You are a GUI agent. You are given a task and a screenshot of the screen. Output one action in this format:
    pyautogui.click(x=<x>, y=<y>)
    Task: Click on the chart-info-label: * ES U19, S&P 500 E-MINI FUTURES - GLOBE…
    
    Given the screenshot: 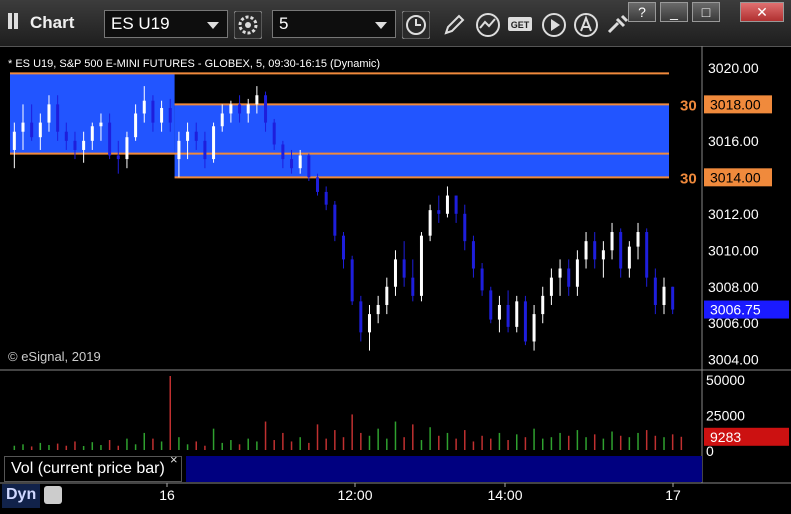 What is the action you would take?
    pyautogui.click(x=194, y=64)
    